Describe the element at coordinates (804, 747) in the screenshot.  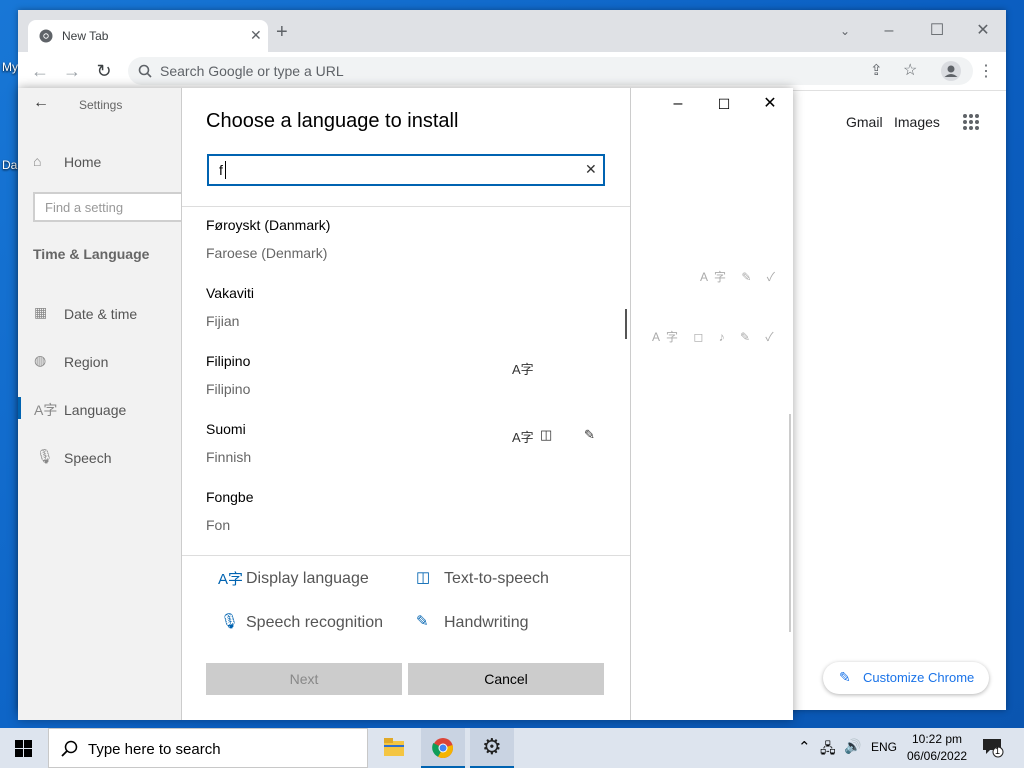
I see `chevron-up-icon: ⌃` at that location.